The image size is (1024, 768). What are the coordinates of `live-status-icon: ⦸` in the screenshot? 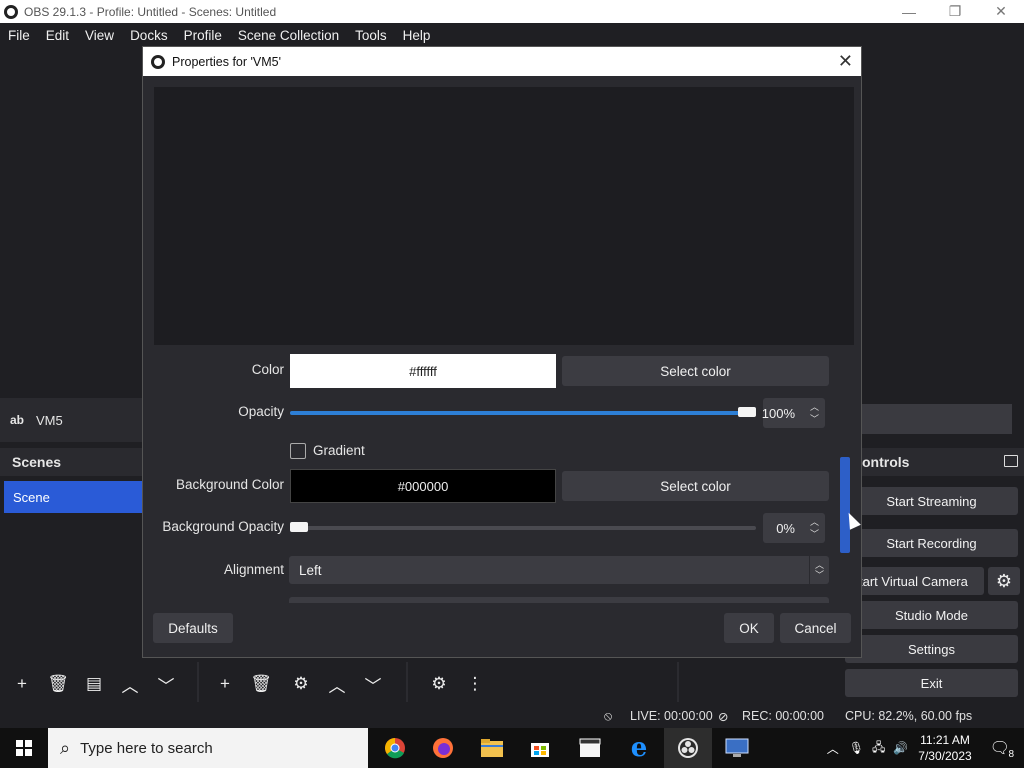 It's located at (608, 716).